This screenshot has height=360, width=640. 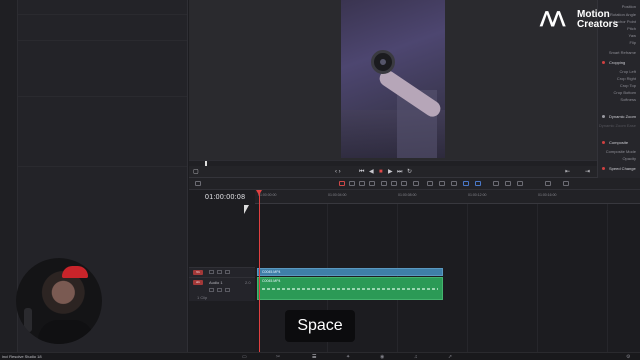 What do you see at coordinates (430, 183) in the screenshot?
I see `link-icon` at bounding box center [430, 183].